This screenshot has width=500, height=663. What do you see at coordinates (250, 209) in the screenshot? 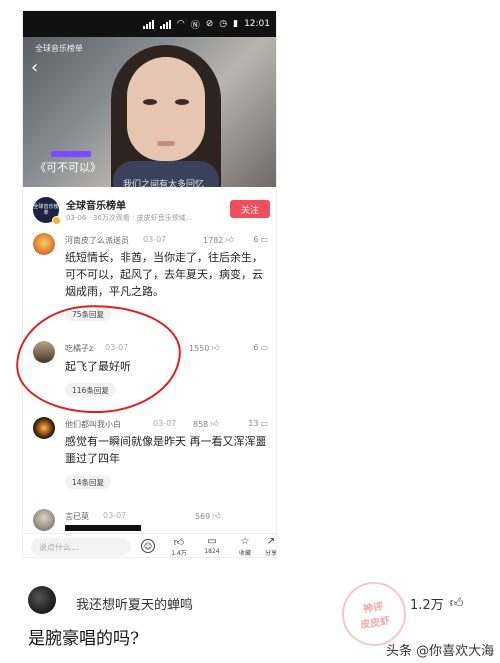
I see `follow-button: 关注` at bounding box center [250, 209].